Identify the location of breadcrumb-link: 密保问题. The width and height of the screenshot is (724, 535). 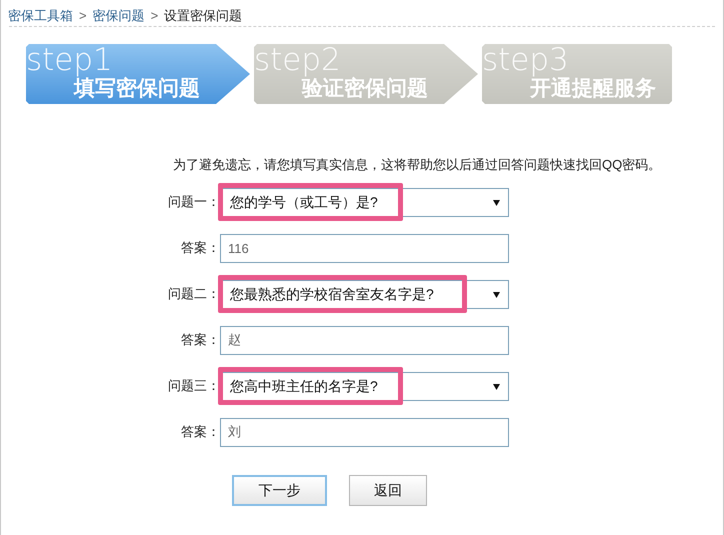
(118, 16).